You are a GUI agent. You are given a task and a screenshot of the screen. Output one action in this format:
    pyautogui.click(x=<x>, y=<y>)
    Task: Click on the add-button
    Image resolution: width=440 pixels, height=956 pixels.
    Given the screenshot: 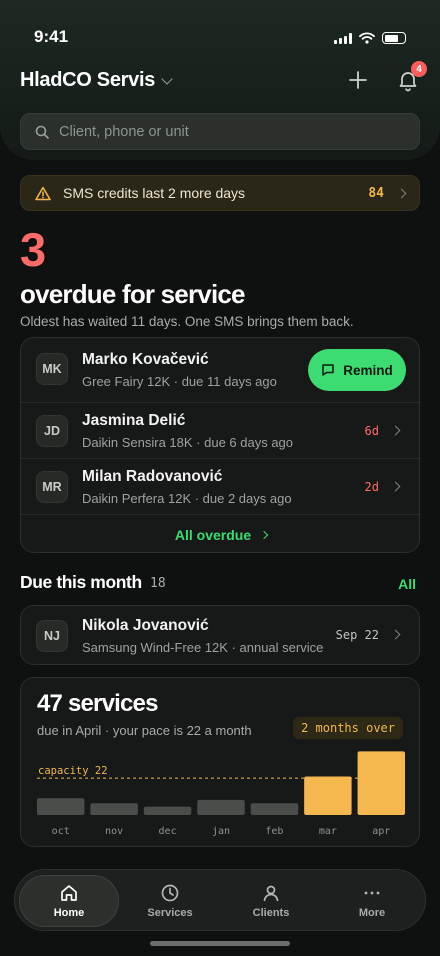 What is the action you would take?
    pyautogui.click(x=358, y=80)
    